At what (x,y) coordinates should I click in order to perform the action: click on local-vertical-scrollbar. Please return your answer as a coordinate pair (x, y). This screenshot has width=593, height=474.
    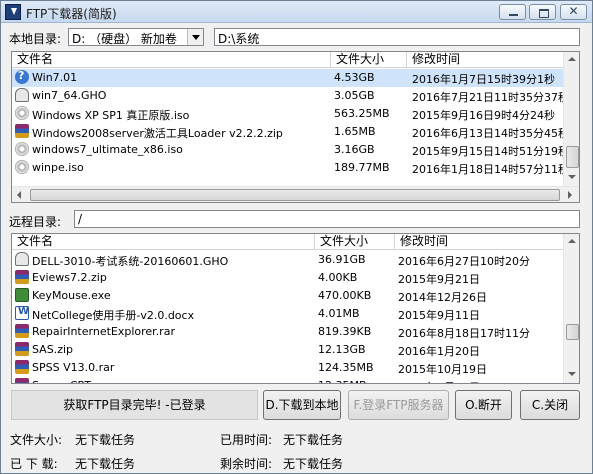
    Looking at the image, I should click on (571, 119).